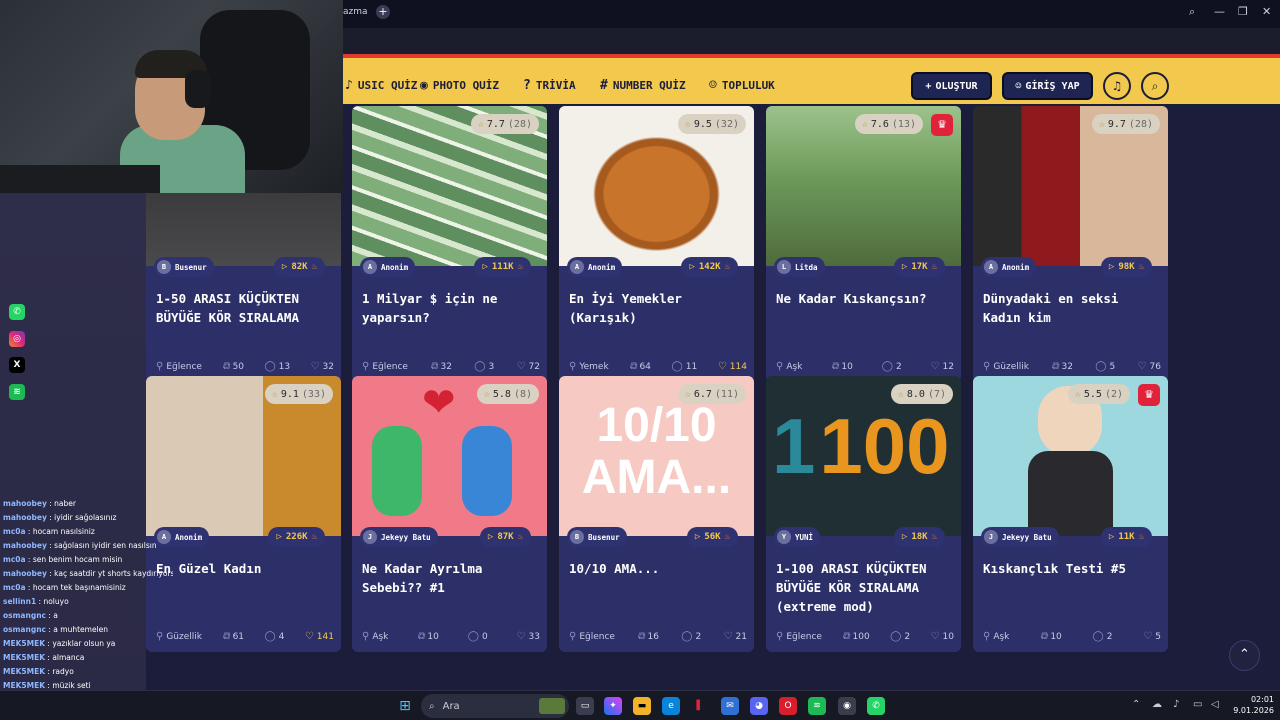 The width and height of the screenshot is (1280, 720). What do you see at coordinates (383, 12) in the screenshot?
I see `new-tab-button: +` at bounding box center [383, 12].